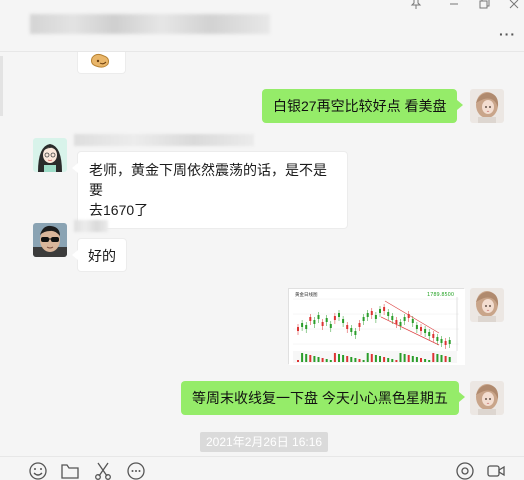  Describe the element at coordinates (360, 106) in the screenshot. I see `message-text: 白银27再空比较好点 看美盘` at that location.